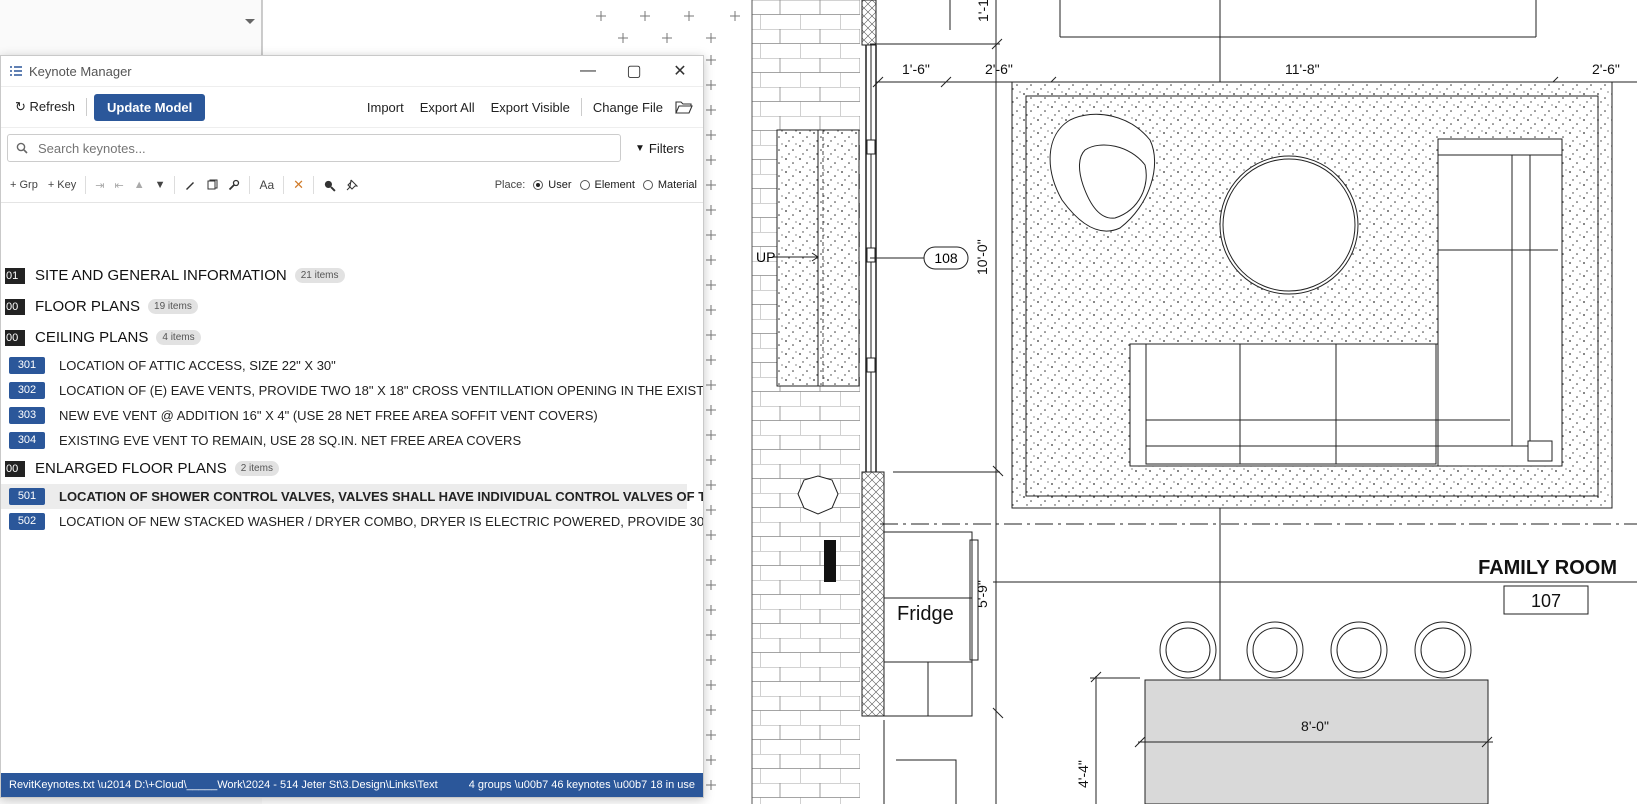  What do you see at coordinates (999, 69) in the screenshot?
I see `dim-2-6-left: 2'-6"` at bounding box center [999, 69].